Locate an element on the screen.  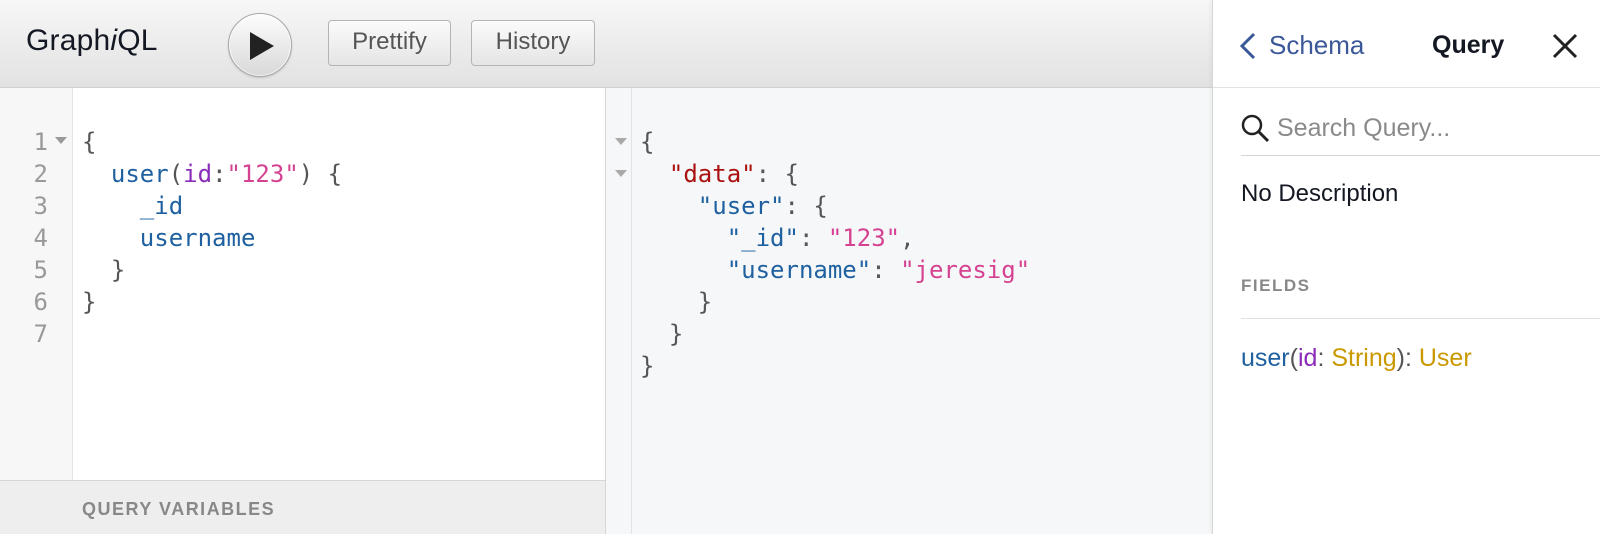
query-variables-toggle: QUERY VARIABLES is located at coordinates (302, 507).